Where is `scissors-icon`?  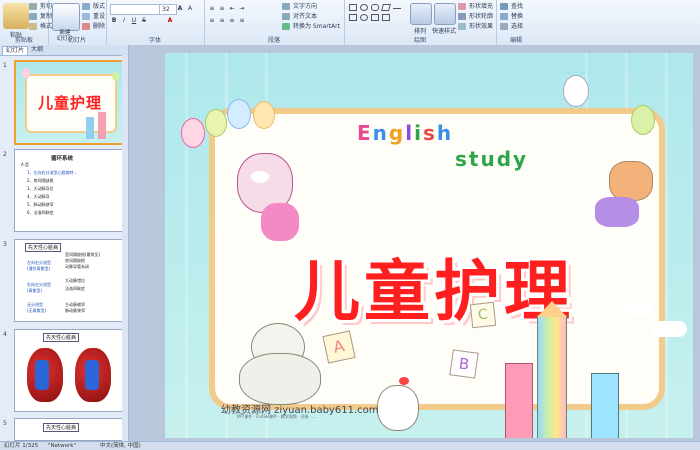 scissors-icon is located at coordinates (33, 6).